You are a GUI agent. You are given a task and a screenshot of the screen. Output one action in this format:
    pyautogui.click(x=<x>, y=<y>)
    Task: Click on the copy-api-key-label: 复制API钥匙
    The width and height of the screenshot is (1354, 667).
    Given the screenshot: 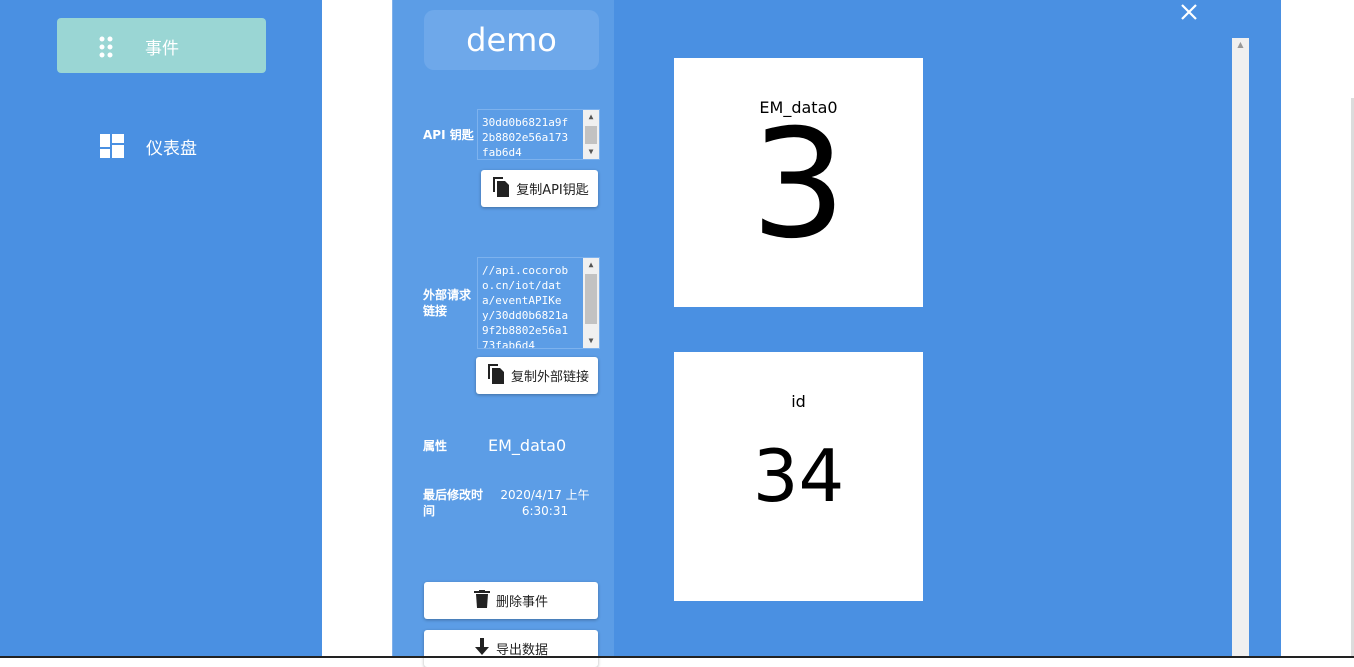 What is the action you would take?
    pyautogui.click(x=552, y=190)
    